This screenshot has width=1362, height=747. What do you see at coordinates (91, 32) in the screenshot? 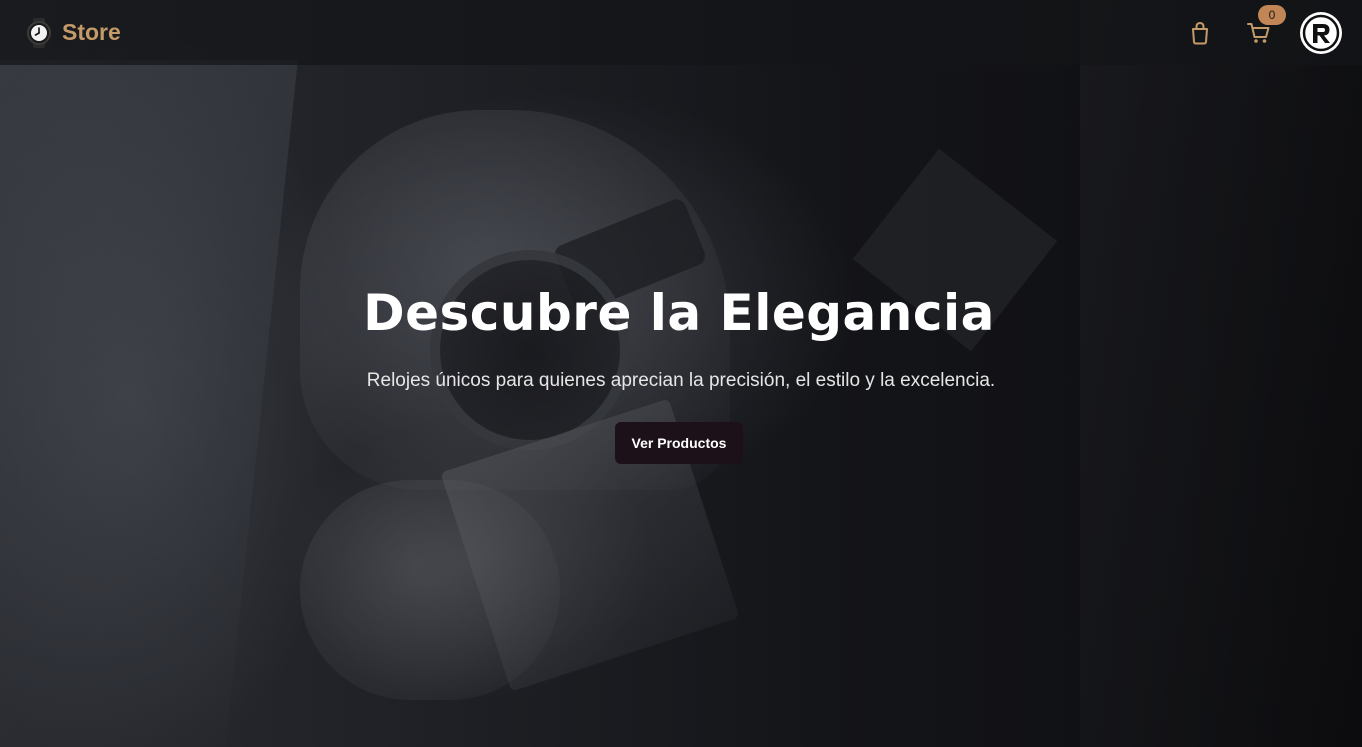
I see `brand-name: Store` at bounding box center [91, 32].